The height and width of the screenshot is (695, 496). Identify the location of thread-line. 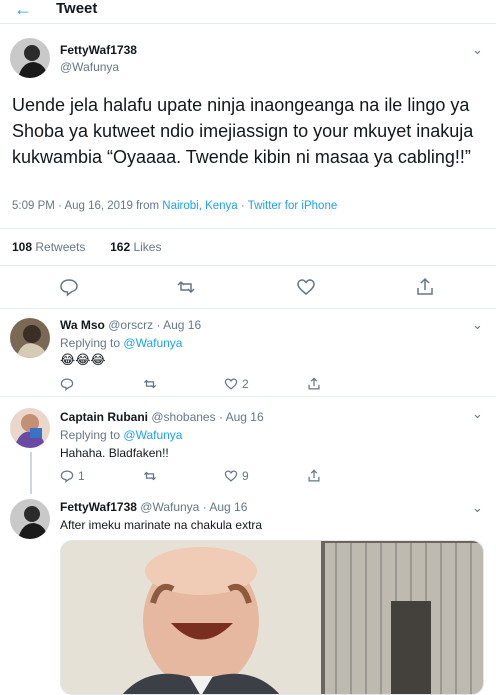
(31, 473).